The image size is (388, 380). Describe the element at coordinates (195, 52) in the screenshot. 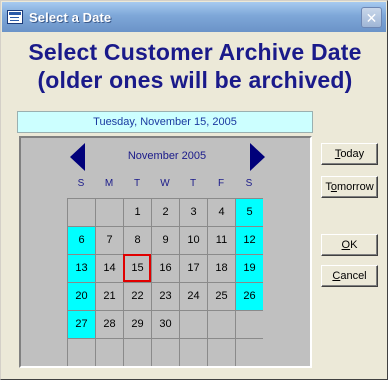

I see `headline-line-1: Select Customer Archive Date` at that location.